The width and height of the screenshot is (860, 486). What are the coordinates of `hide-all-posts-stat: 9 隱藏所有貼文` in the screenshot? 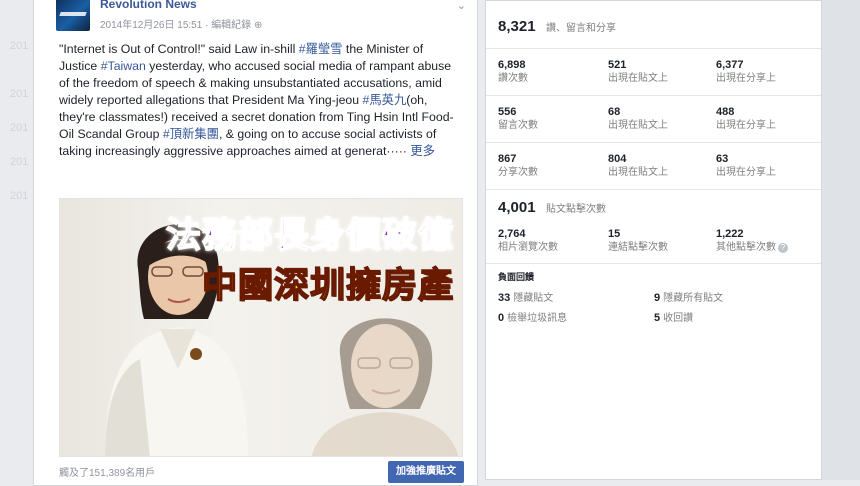 It's located at (688, 296).